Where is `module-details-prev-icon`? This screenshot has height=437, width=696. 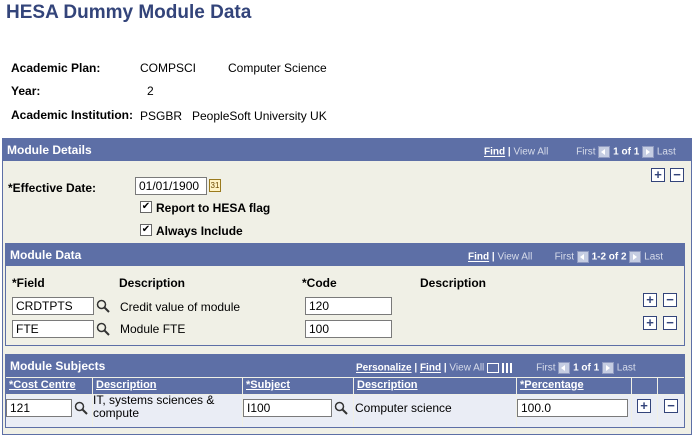 module-details-prev-icon is located at coordinates (604, 152).